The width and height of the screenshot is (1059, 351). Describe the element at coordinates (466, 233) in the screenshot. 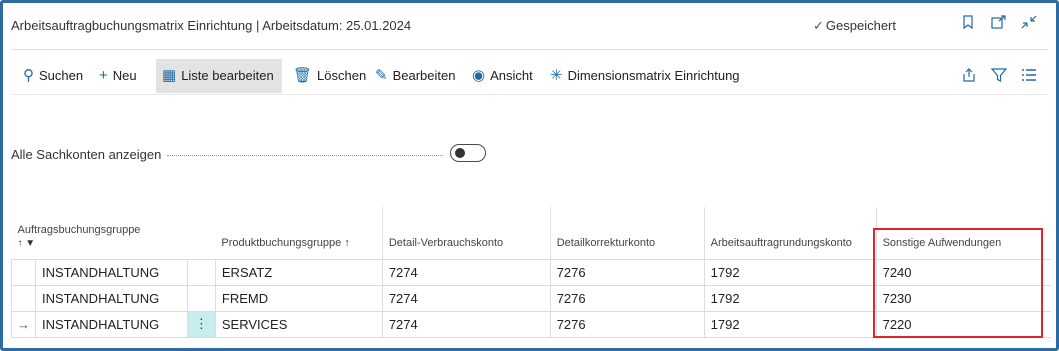

I see `col-header-consumption-account: Detail-Verbrauchskonto` at that location.